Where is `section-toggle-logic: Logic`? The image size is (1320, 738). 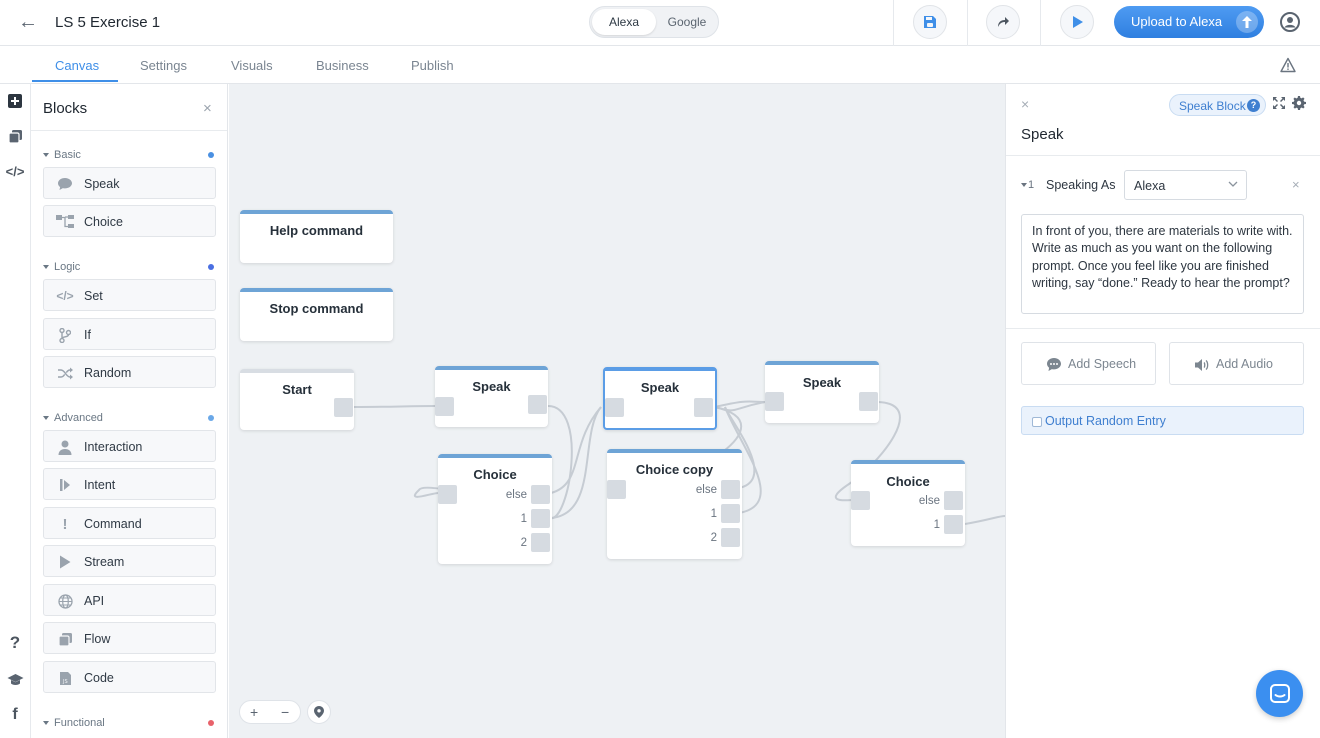
section-toggle-logic: Logic is located at coordinates (61, 267).